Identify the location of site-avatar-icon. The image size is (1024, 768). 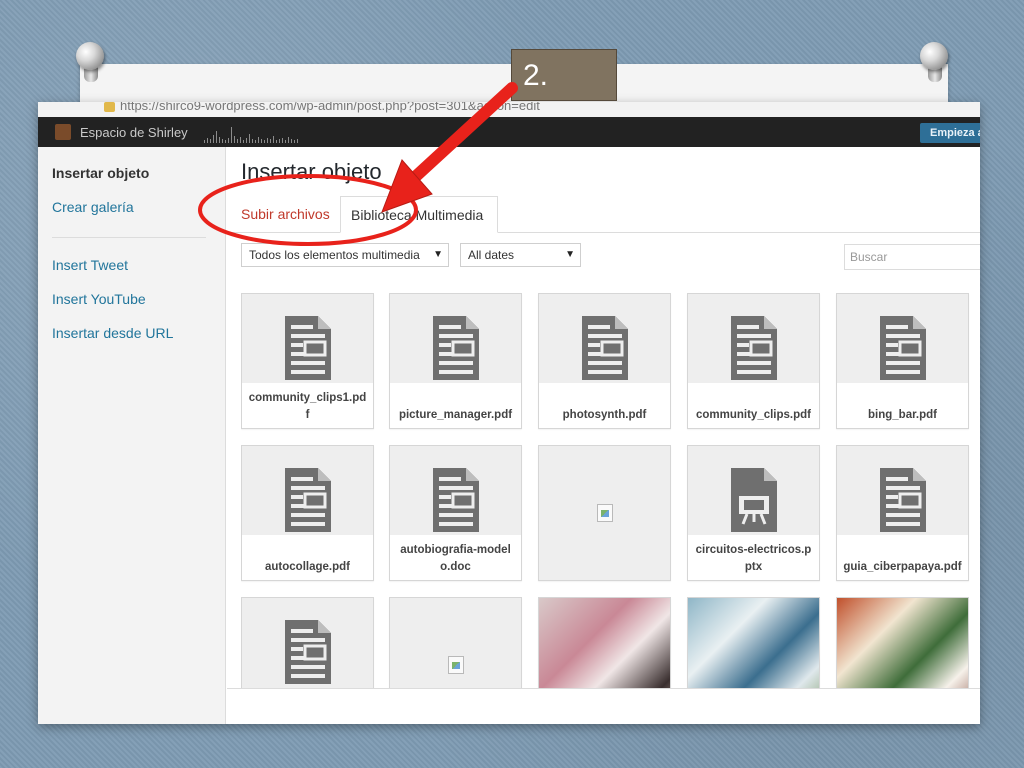
(63, 132).